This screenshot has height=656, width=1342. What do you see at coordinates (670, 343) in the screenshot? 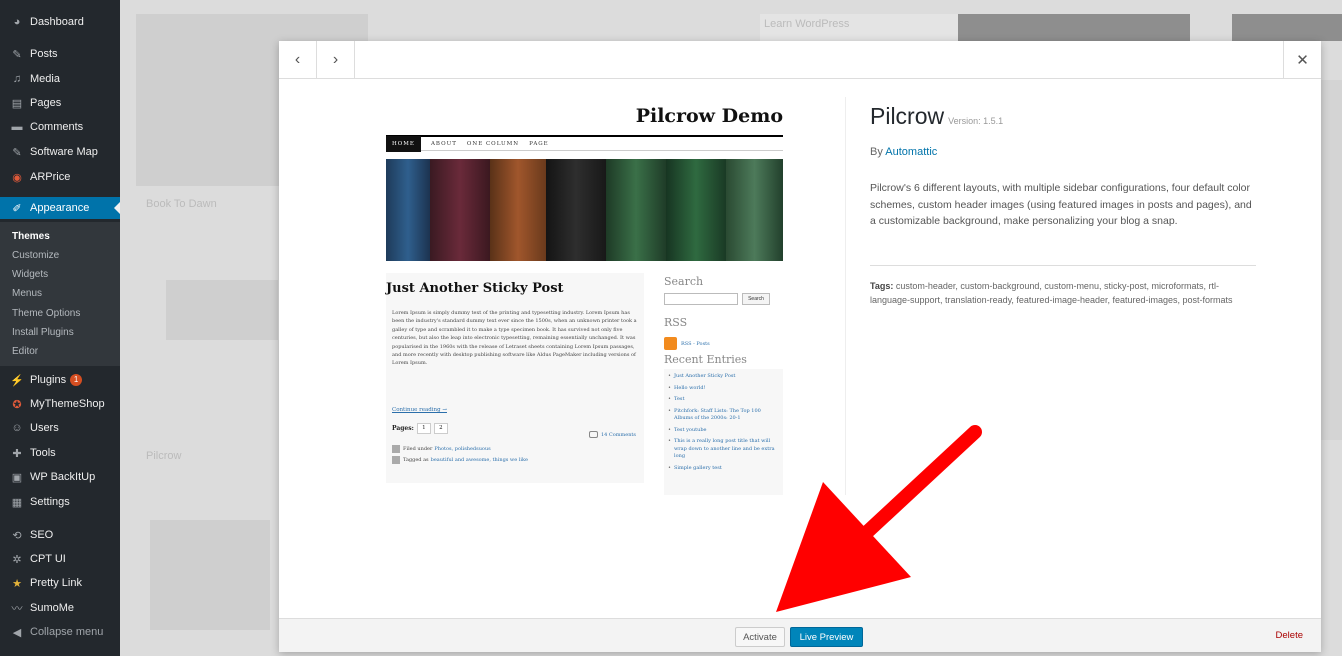
I see `rss-icon` at bounding box center [670, 343].